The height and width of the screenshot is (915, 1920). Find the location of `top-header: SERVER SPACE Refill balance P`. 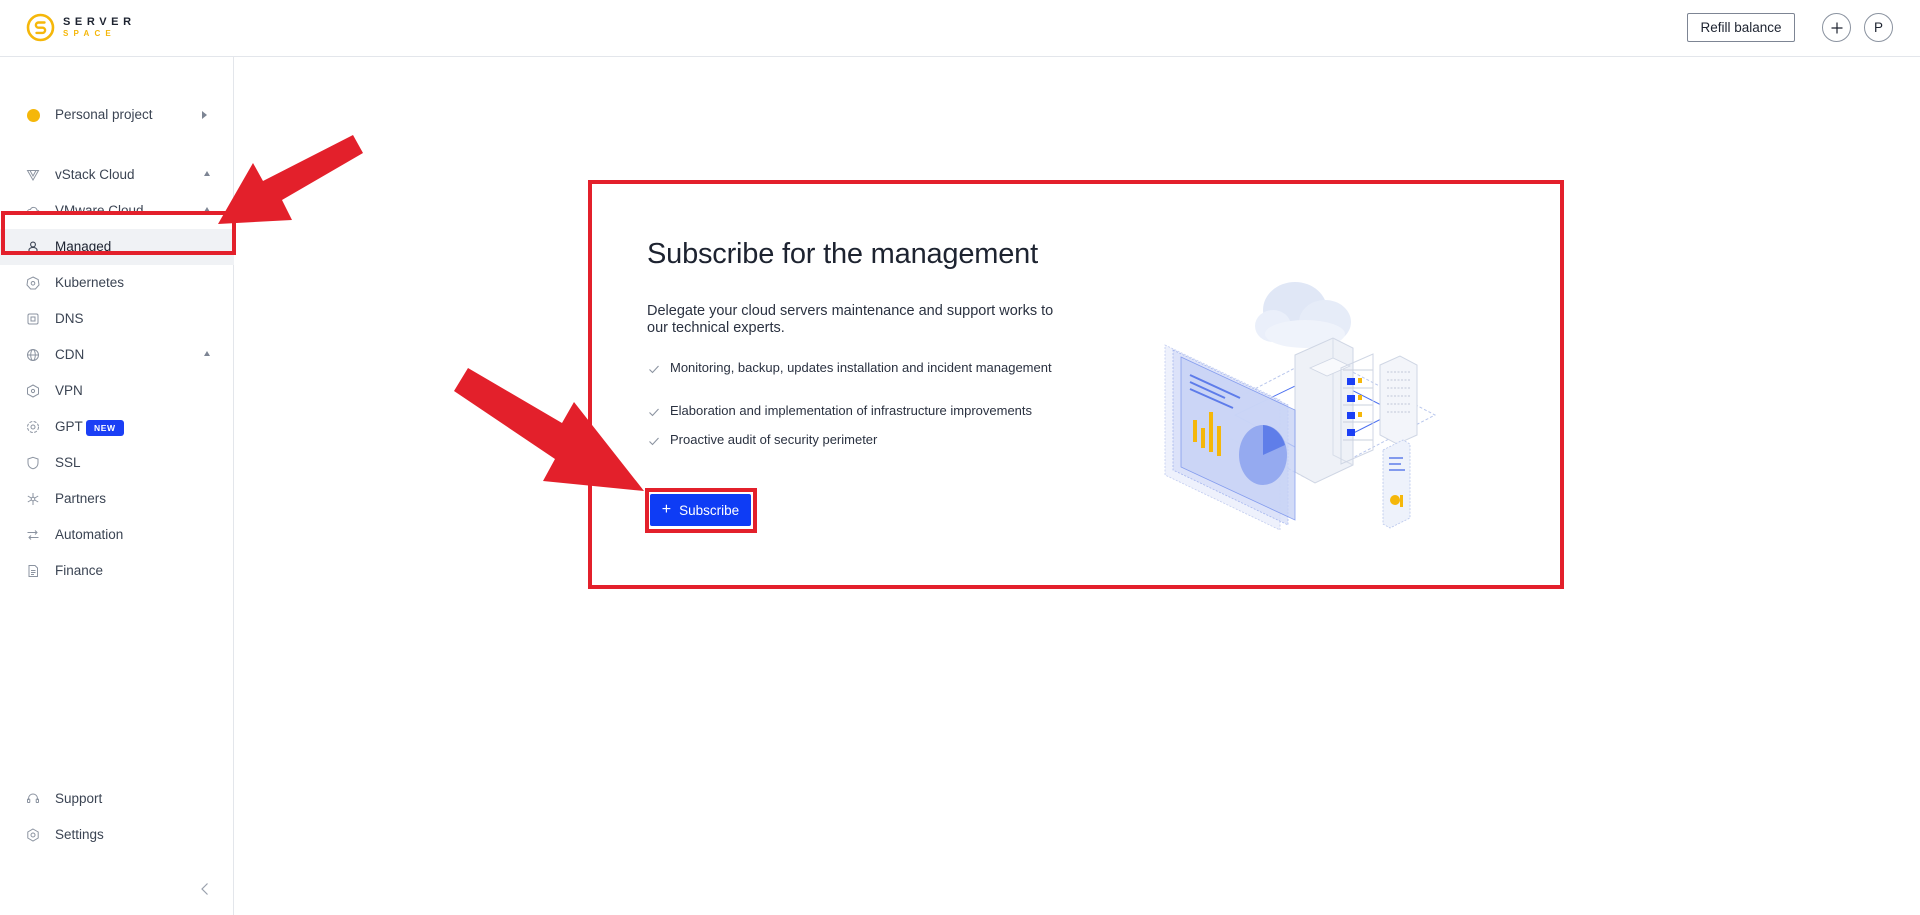

top-header: SERVER SPACE Refill balance P is located at coordinates (960, 28).